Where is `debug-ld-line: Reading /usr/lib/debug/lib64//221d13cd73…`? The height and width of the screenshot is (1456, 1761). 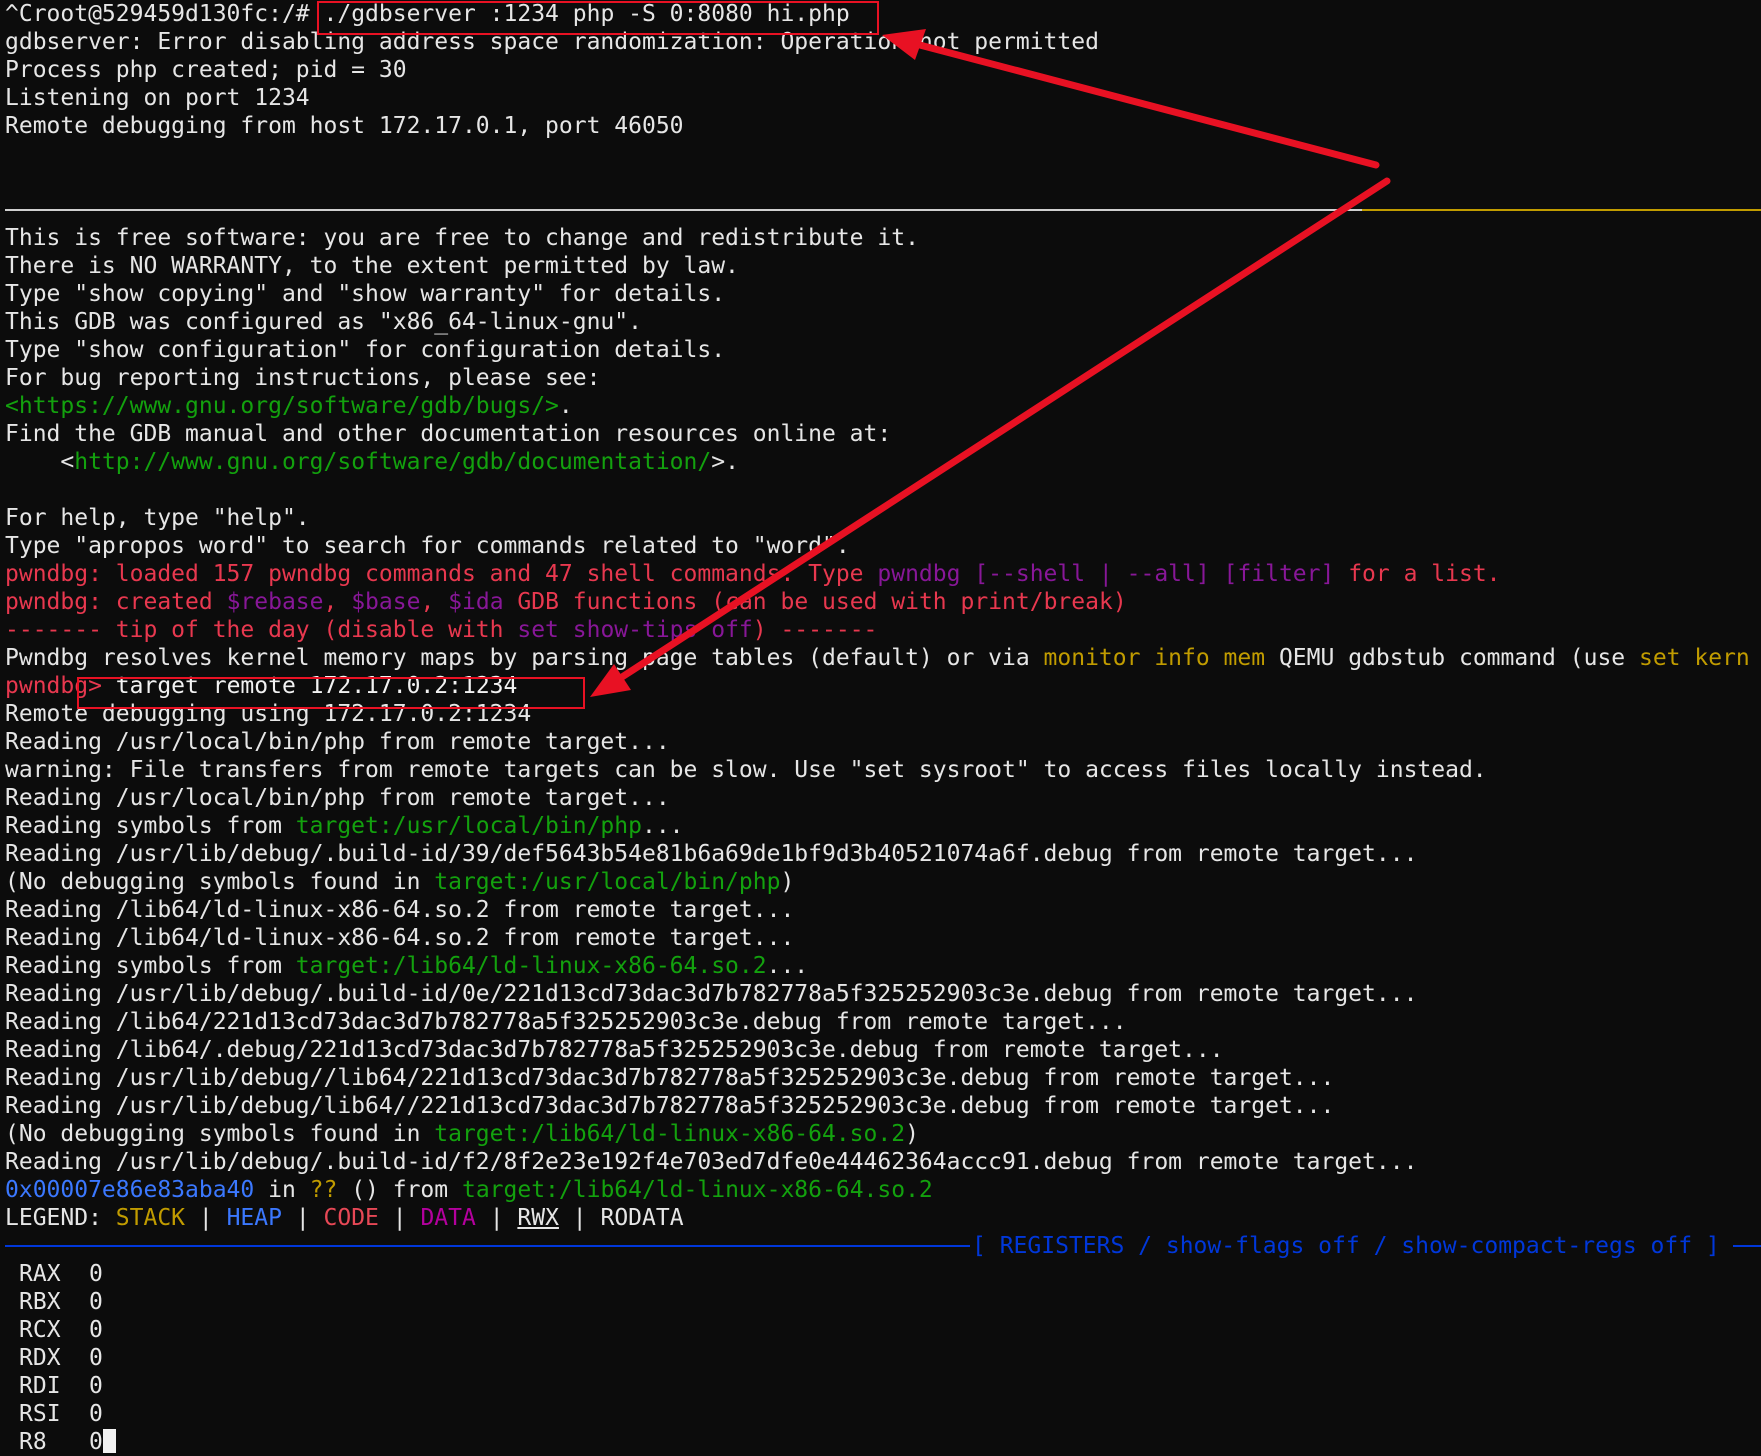 debug-ld-line: Reading /usr/lib/debug/lib64//221d13cd73… is located at coordinates (670, 1106).